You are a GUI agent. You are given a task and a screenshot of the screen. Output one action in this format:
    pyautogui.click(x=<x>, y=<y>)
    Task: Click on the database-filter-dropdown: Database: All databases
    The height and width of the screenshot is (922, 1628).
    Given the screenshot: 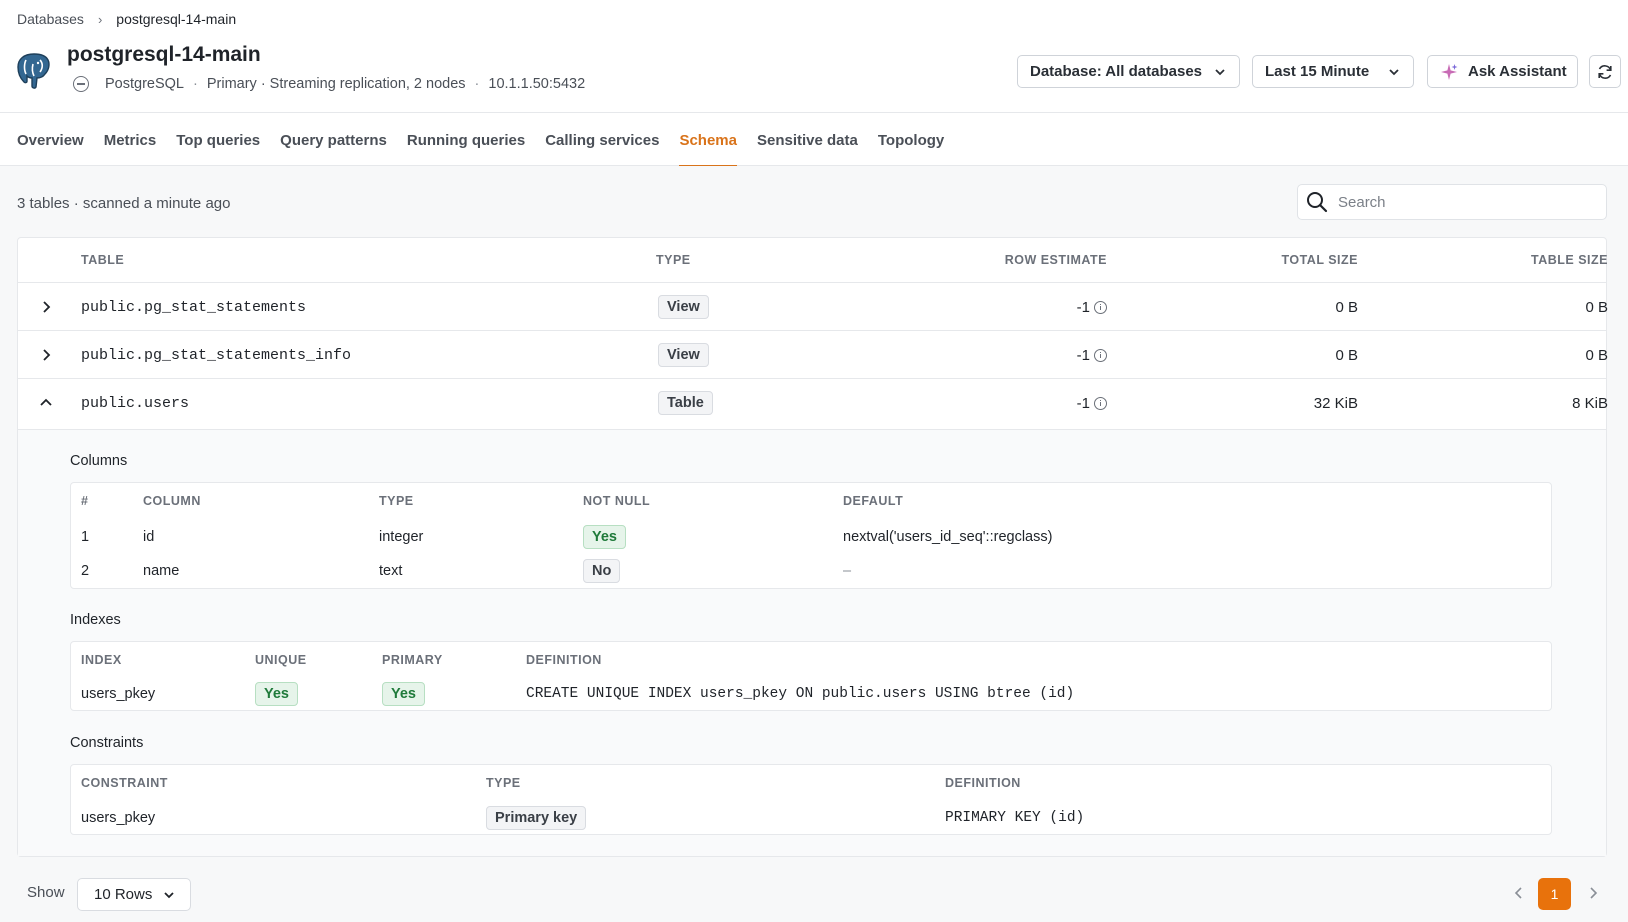 What is the action you would take?
    pyautogui.click(x=1128, y=71)
    